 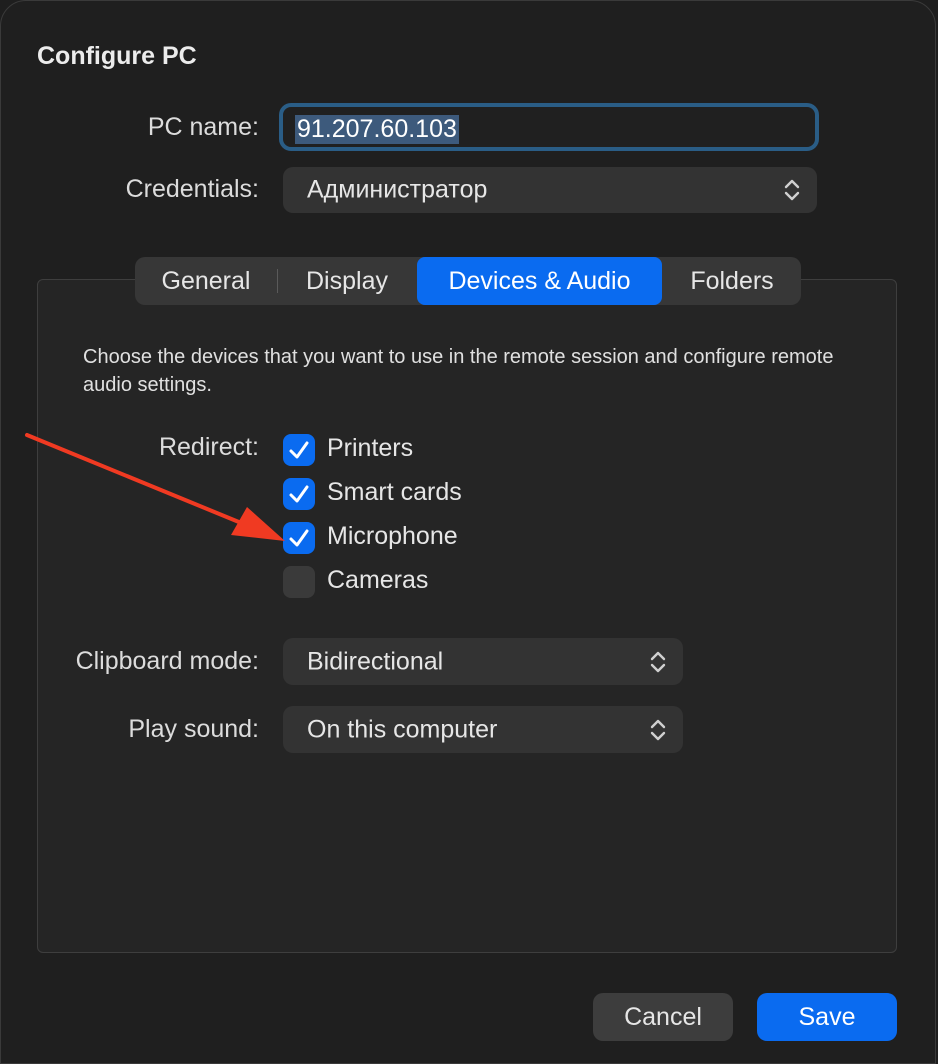 I want to click on tab-general: General, so click(x=206, y=281).